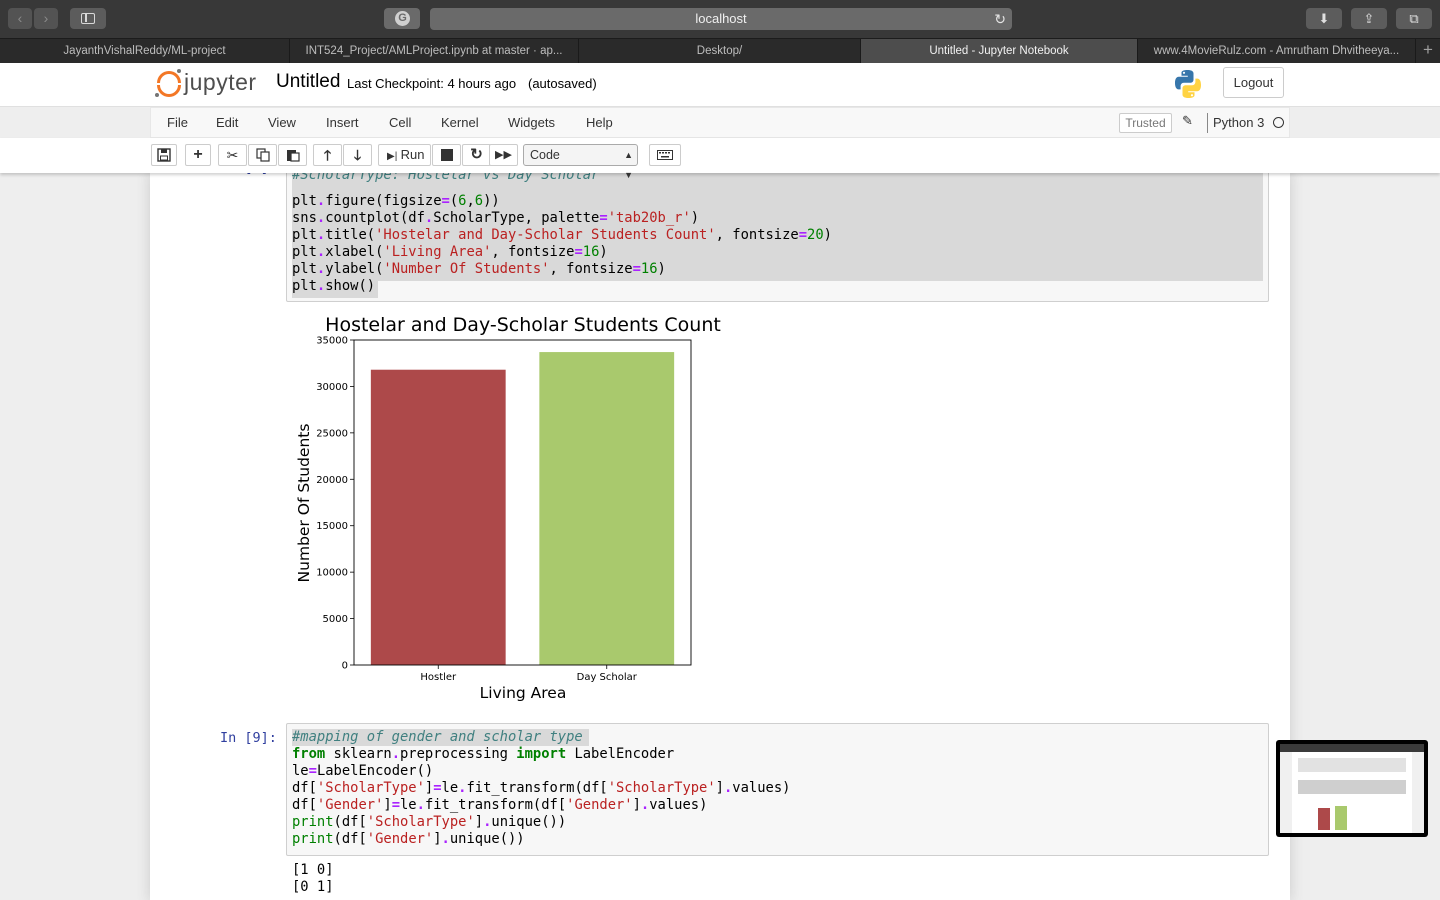 This screenshot has height=900, width=1440. What do you see at coordinates (392, 156) in the screenshot?
I see `step-forward-icon: ▶|` at bounding box center [392, 156].